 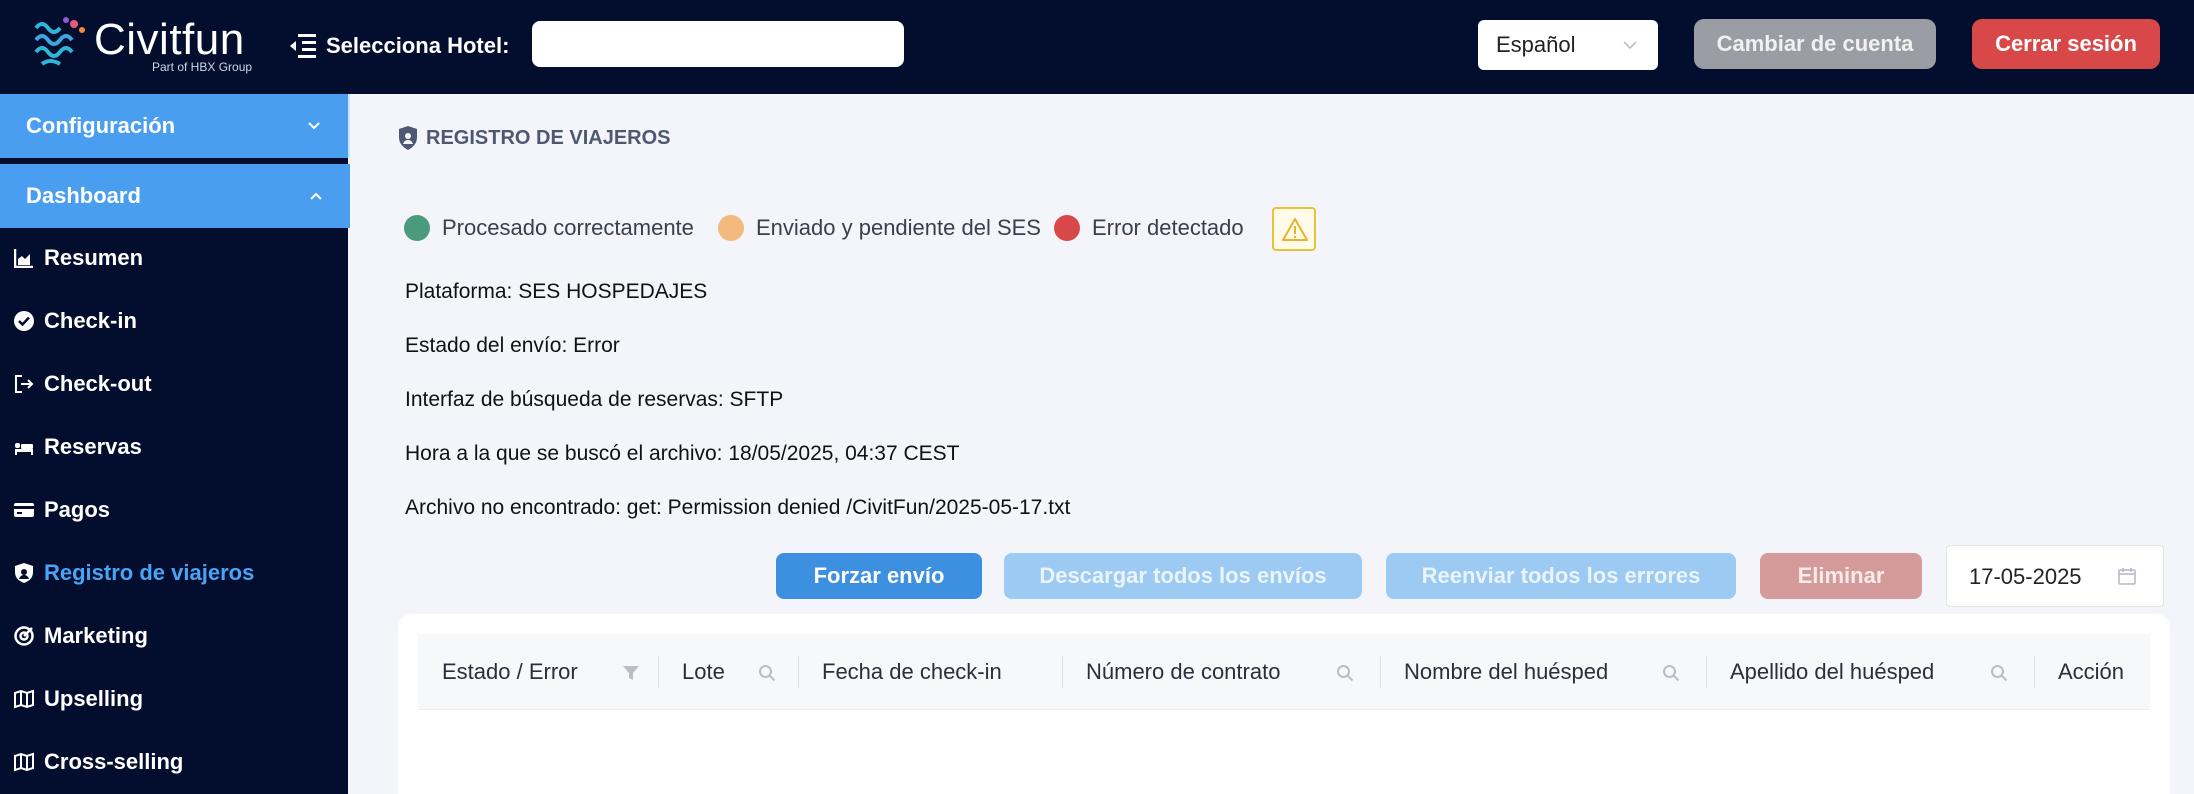 What do you see at coordinates (2025, 576) in the screenshot?
I see `date-value: 17-05-2025` at bounding box center [2025, 576].